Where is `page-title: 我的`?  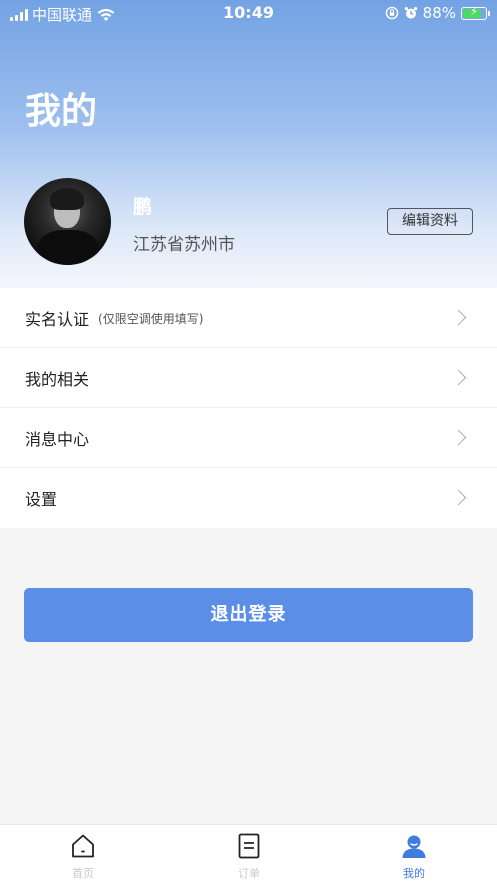 page-title: 我的 is located at coordinates (61, 111).